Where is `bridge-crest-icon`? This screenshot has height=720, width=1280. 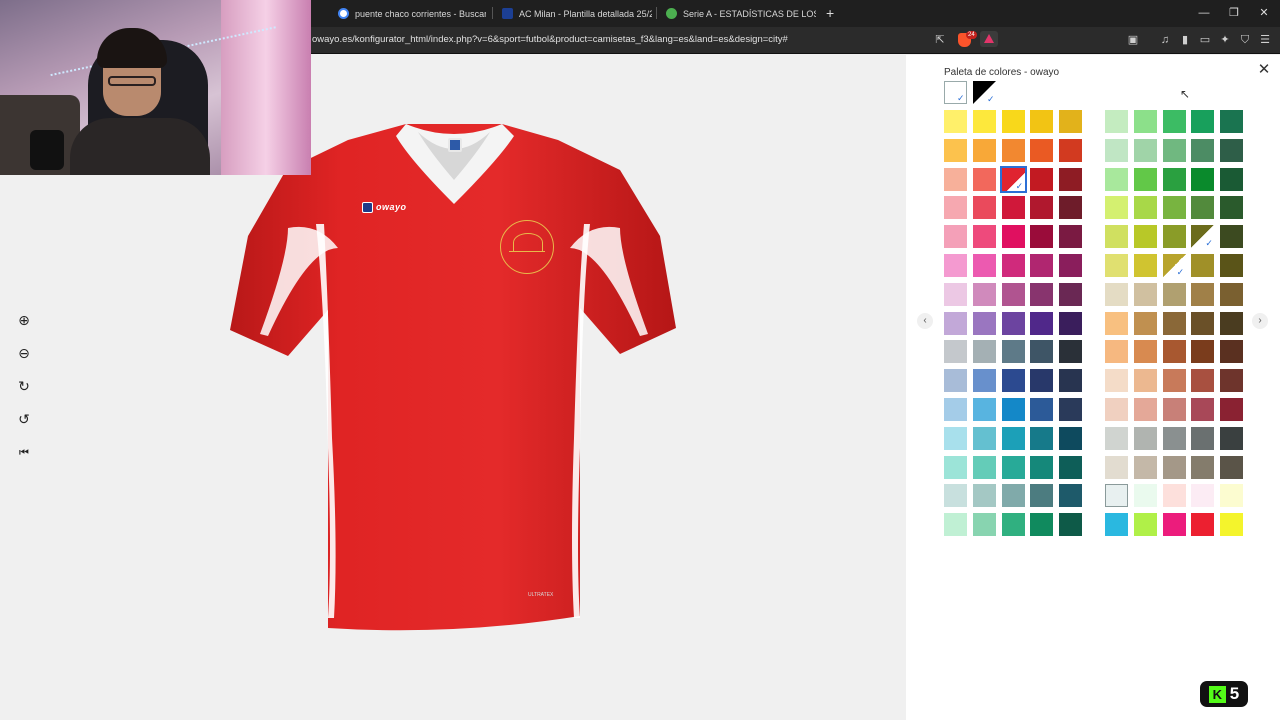
bridge-crest-icon is located at coordinates (527, 247).